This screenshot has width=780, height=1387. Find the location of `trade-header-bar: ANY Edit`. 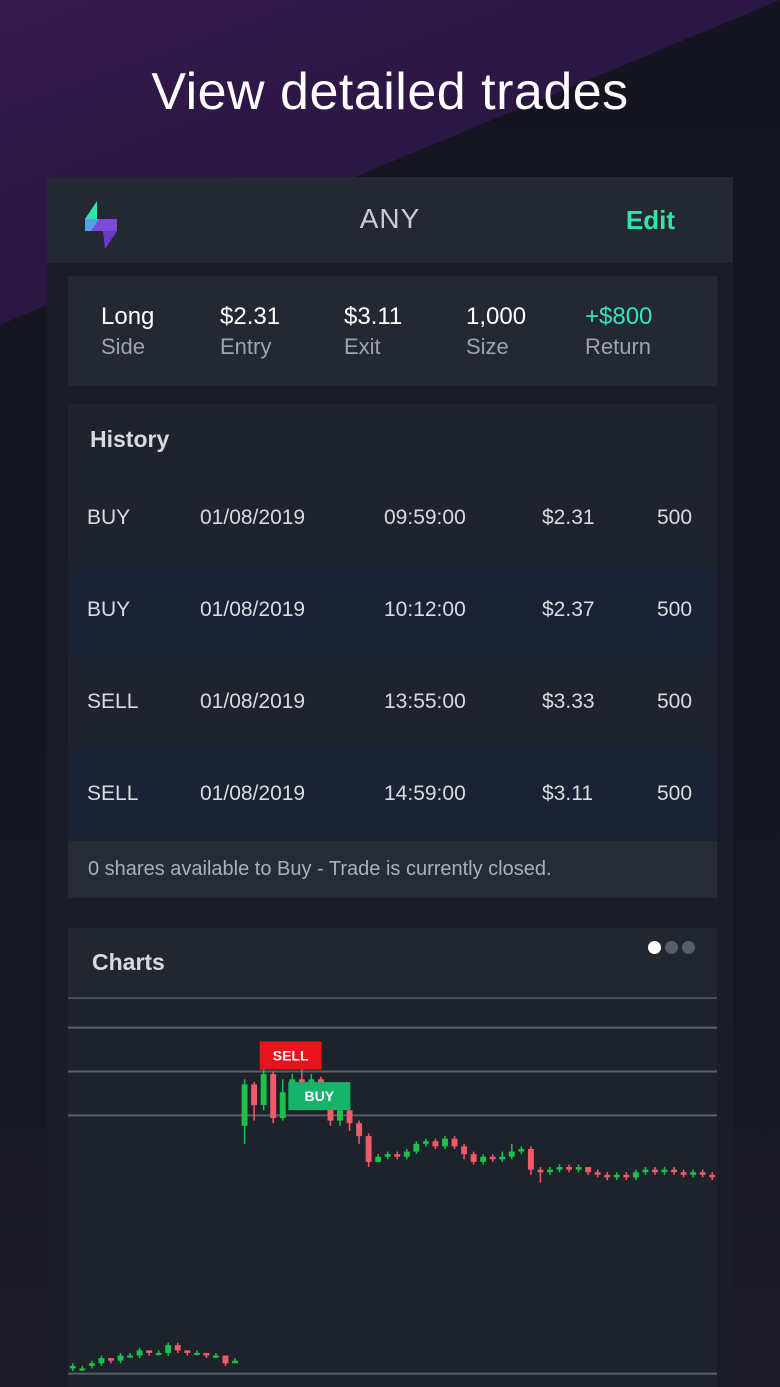

trade-header-bar: ANY Edit is located at coordinates (390, 220).